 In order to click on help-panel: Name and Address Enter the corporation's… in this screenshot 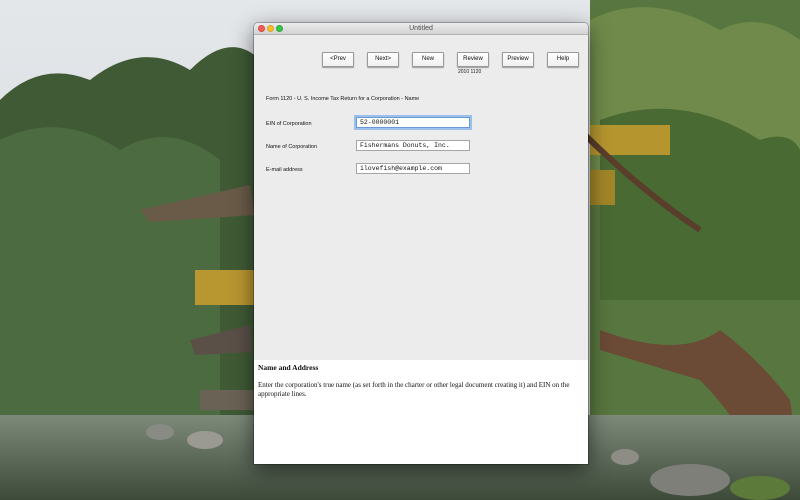, I will do `click(421, 412)`.